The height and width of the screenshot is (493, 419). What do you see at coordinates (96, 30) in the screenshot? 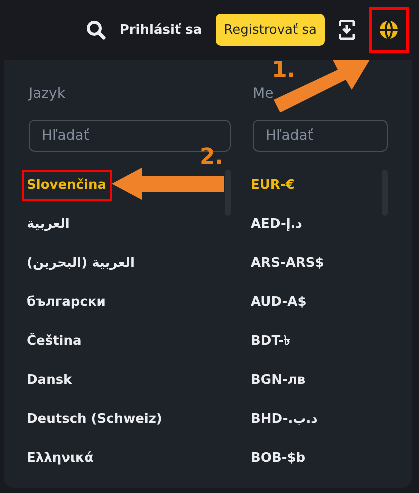
I see `search-icon` at bounding box center [96, 30].